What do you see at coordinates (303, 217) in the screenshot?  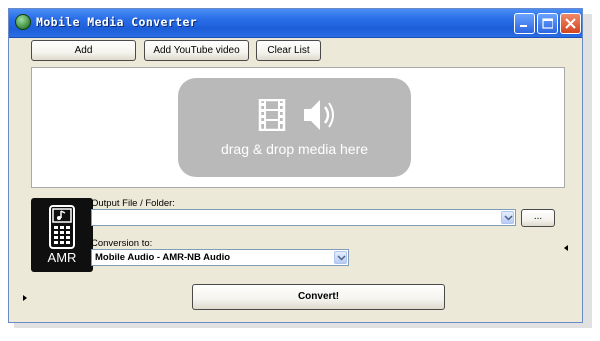 I see `output-folder-combo` at bounding box center [303, 217].